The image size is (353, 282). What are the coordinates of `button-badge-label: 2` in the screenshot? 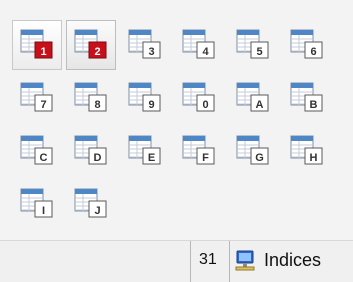 It's located at (97, 52).